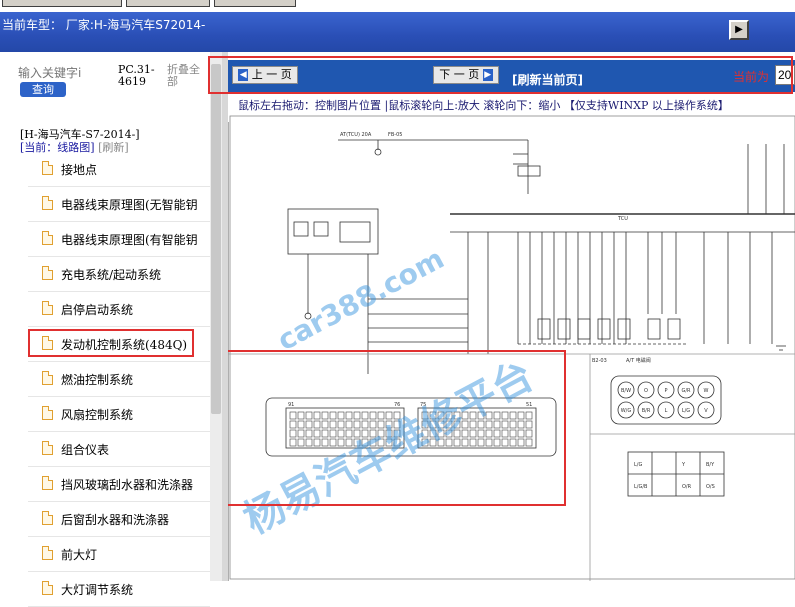 Image resolution: width=795 pixels, height=607 pixels. I want to click on at-pin-label: B/R, so click(646, 411).